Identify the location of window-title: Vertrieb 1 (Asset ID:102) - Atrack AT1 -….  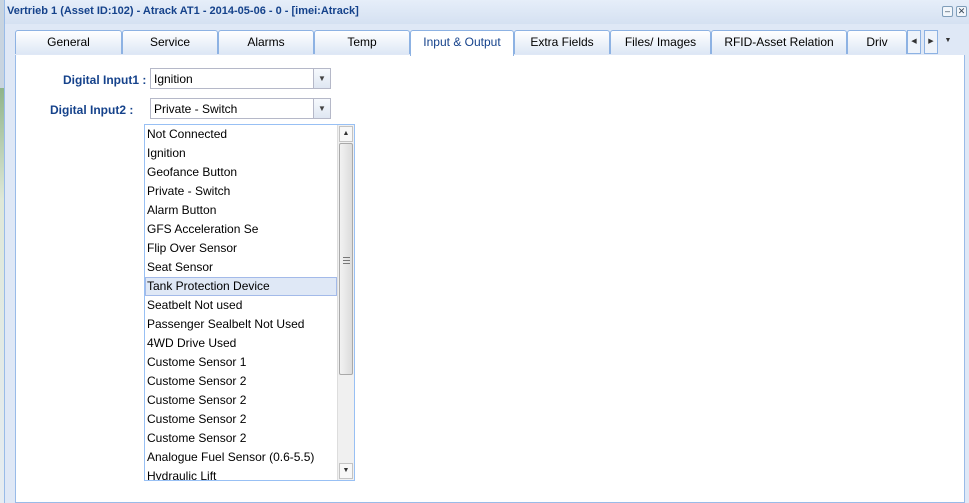
(183, 11).